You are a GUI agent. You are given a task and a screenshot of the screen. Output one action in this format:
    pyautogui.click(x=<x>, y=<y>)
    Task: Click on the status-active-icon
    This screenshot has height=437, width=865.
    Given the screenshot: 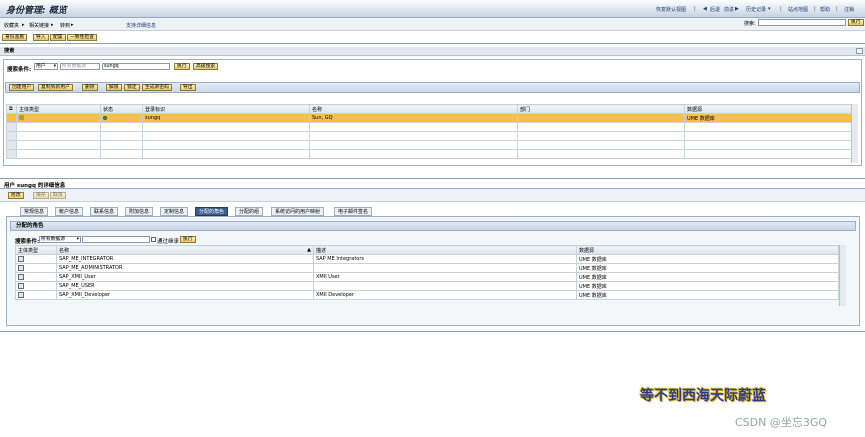 What is the action you would take?
    pyautogui.click(x=105, y=117)
    